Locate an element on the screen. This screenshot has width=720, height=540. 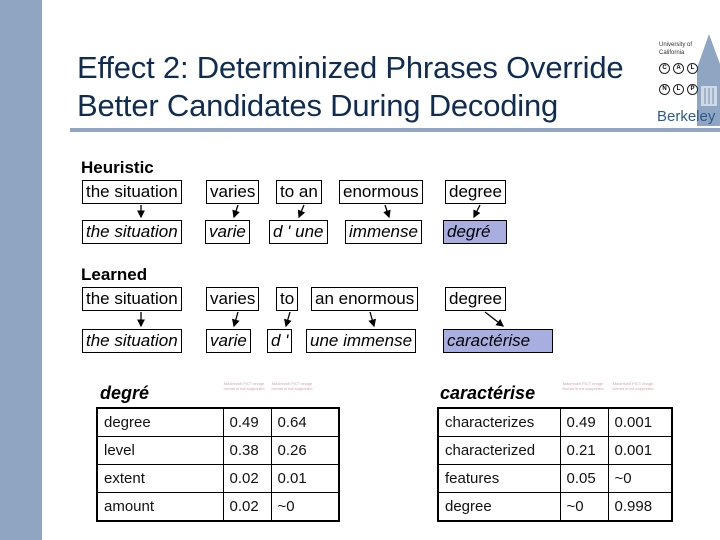
table-cell: 0.64 is located at coordinates (305, 422).